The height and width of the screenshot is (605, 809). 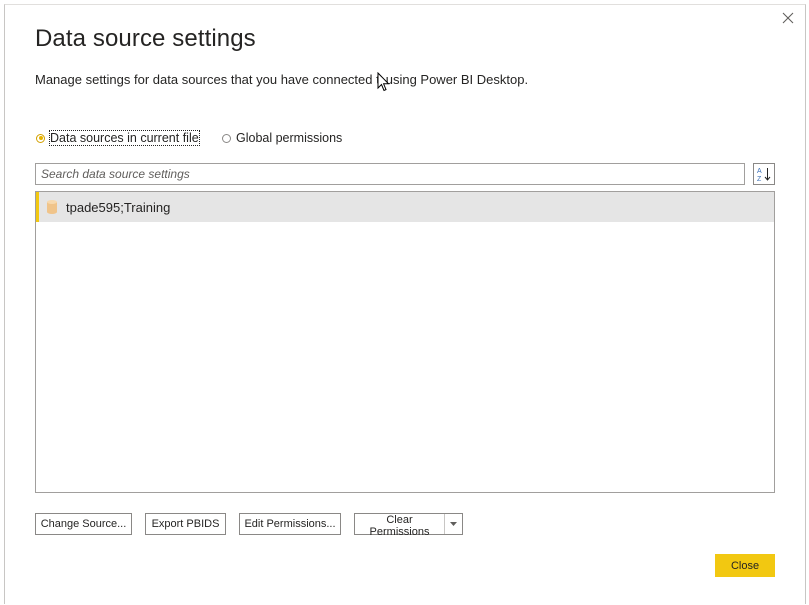 I want to click on radio-current-file-label: Data sources in current file, so click(x=124, y=138).